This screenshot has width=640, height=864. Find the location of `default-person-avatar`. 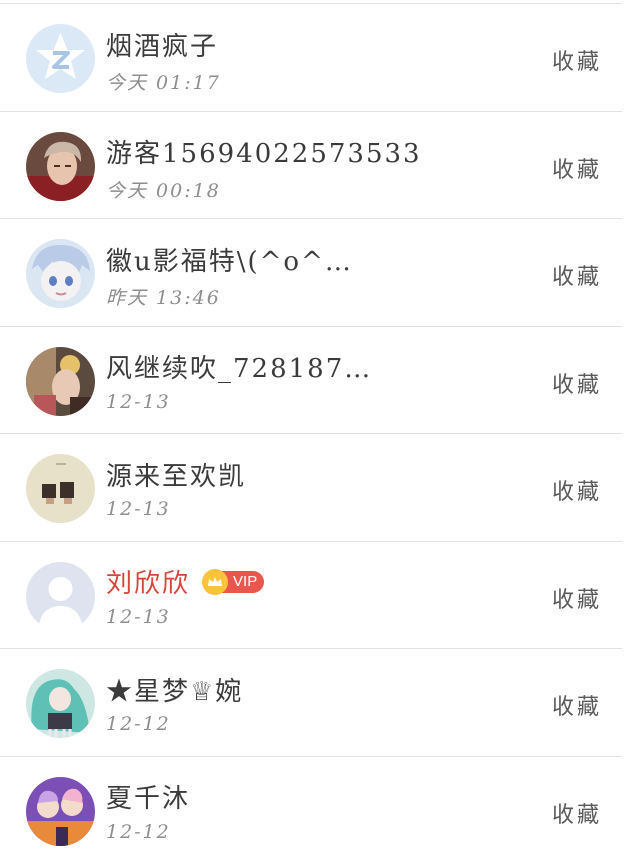

default-person-avatar is located at coordinates (60, 596).